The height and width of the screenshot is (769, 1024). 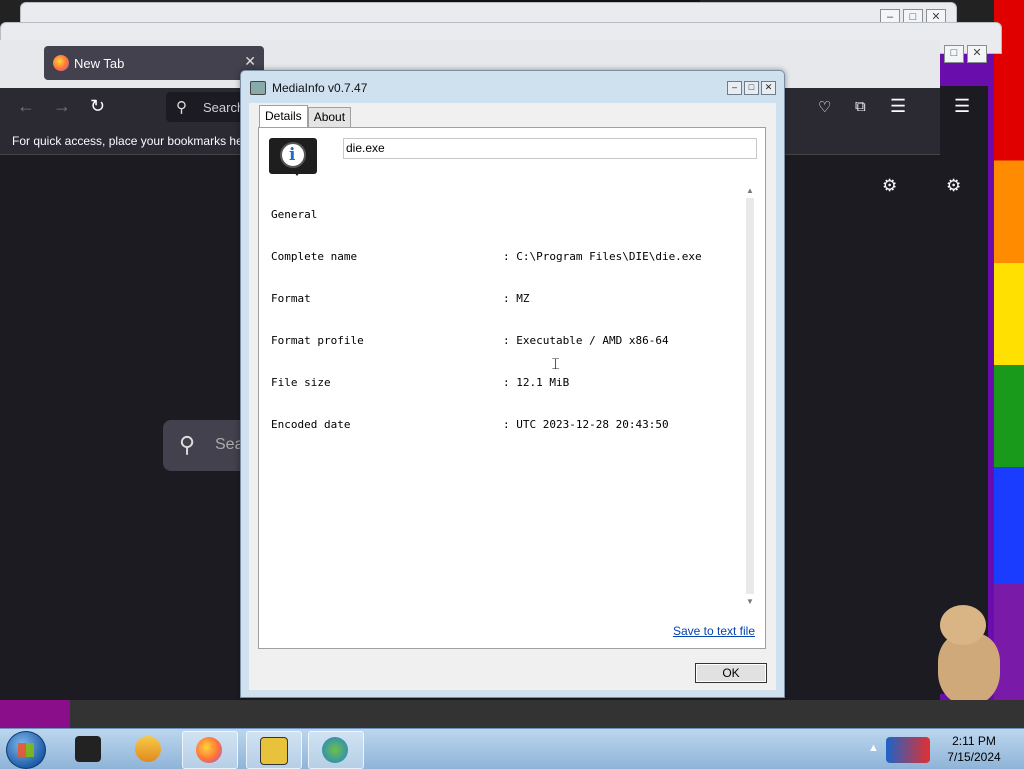 I want to click on tab-title: New Tab, so click(x=99, y=63).